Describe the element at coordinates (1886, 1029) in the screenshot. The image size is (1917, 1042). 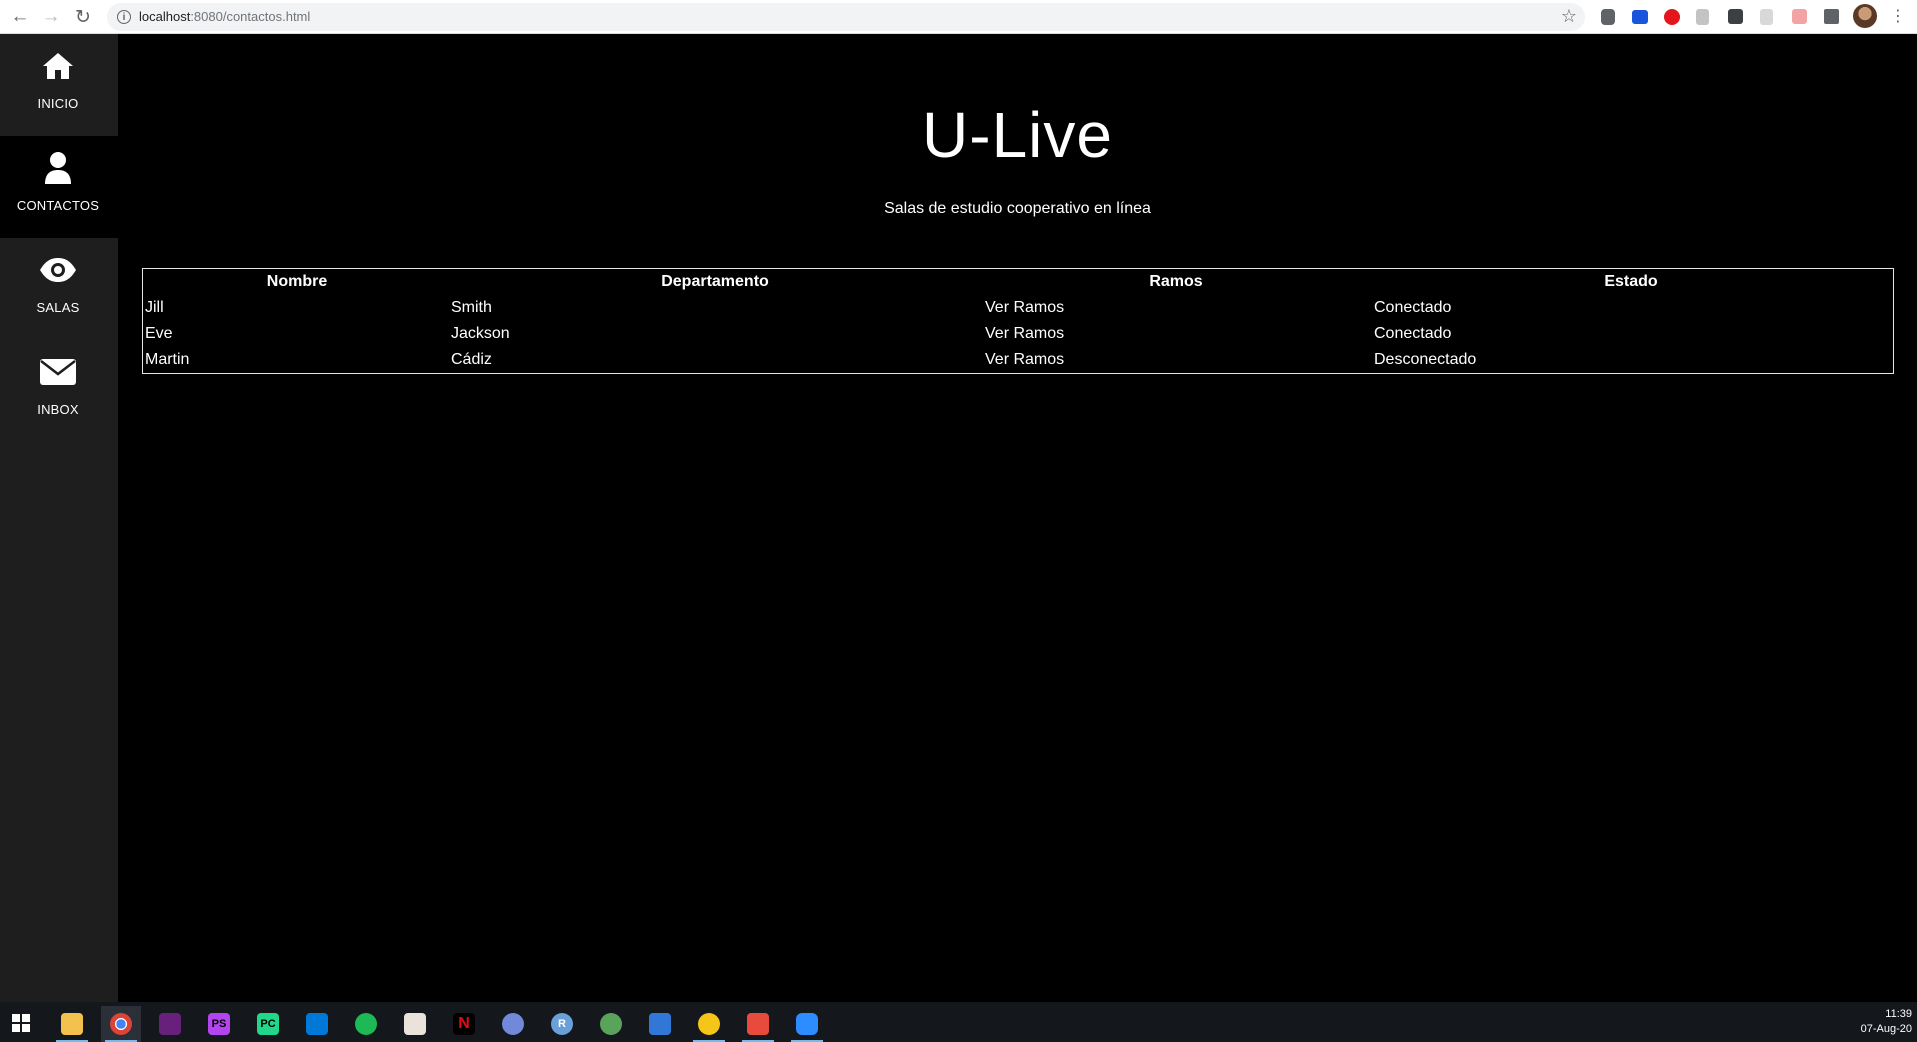
I see `clock-date: 07-Aug-20` at that location.